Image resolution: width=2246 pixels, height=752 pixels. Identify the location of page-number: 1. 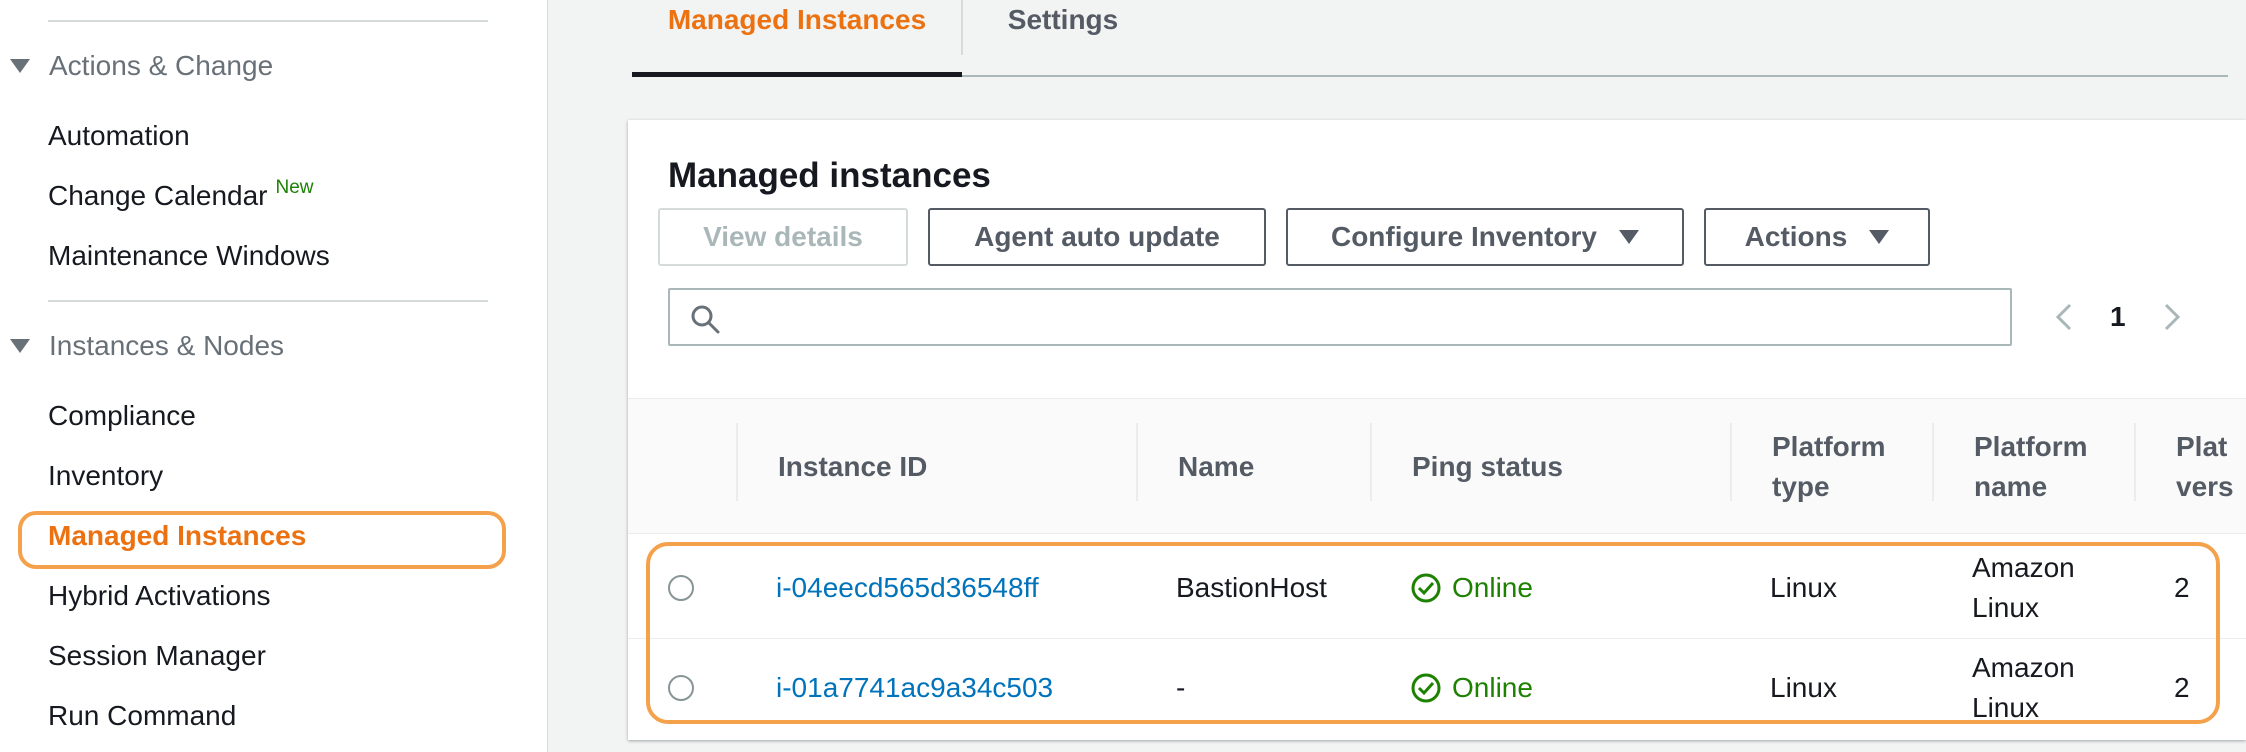
(2118, 317).